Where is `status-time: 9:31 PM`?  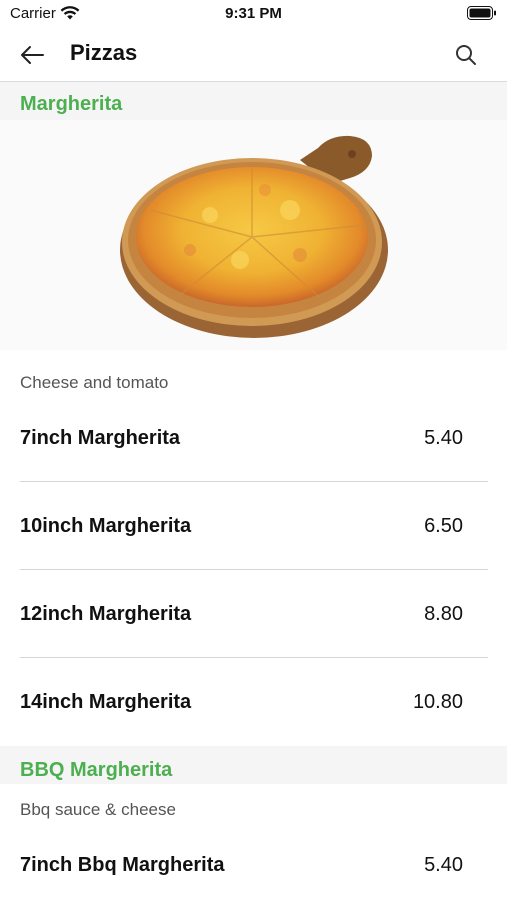 status-time: 9:31 PM is located at coordinates (253, 13).